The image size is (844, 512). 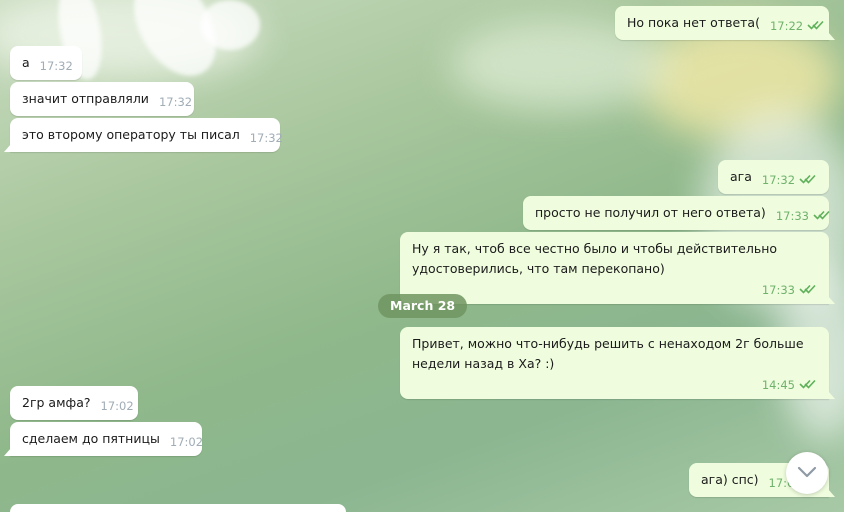 I want to click on message-text: значит отправляли, so click(x=85, y=98).